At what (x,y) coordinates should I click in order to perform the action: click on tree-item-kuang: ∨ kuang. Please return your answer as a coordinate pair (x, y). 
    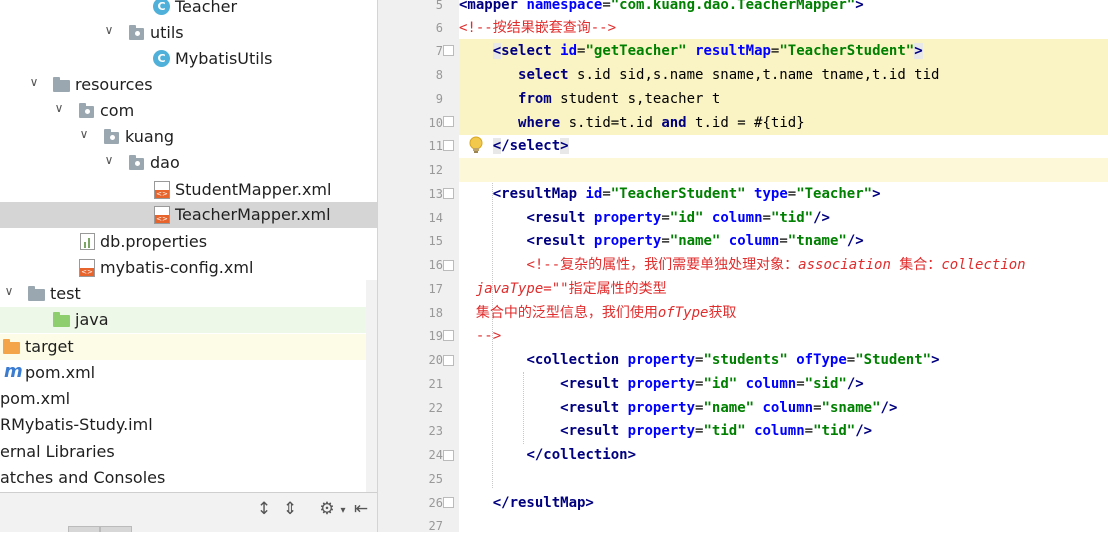
    Looking at the image, I should click on (188, 137).